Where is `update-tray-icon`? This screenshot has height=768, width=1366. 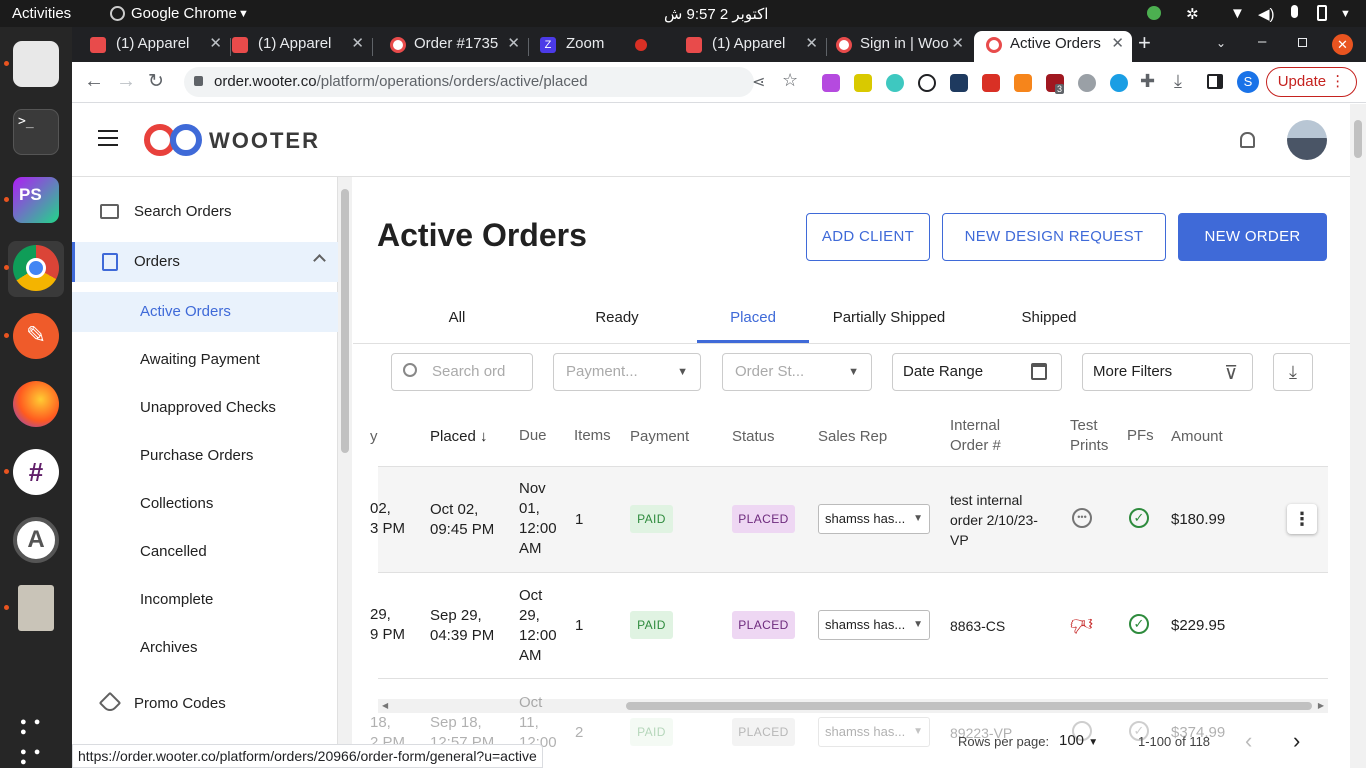 update-tray-icon is located at coordinates (1154, 13).